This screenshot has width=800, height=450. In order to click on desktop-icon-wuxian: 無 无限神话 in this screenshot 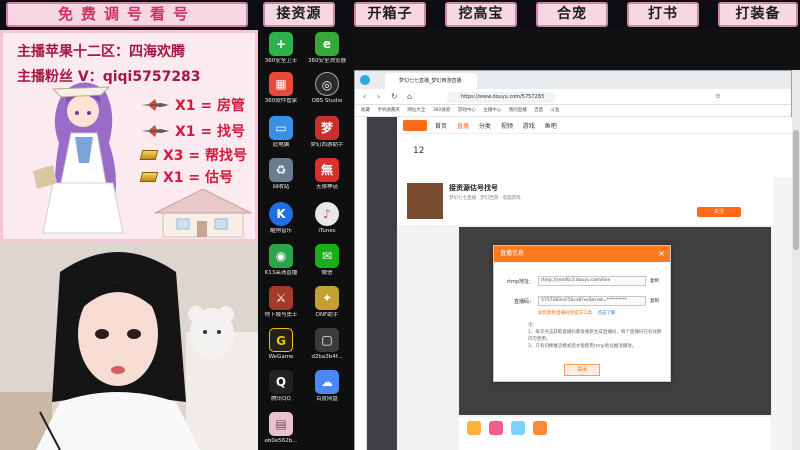, I will do `click(327, 181)`.